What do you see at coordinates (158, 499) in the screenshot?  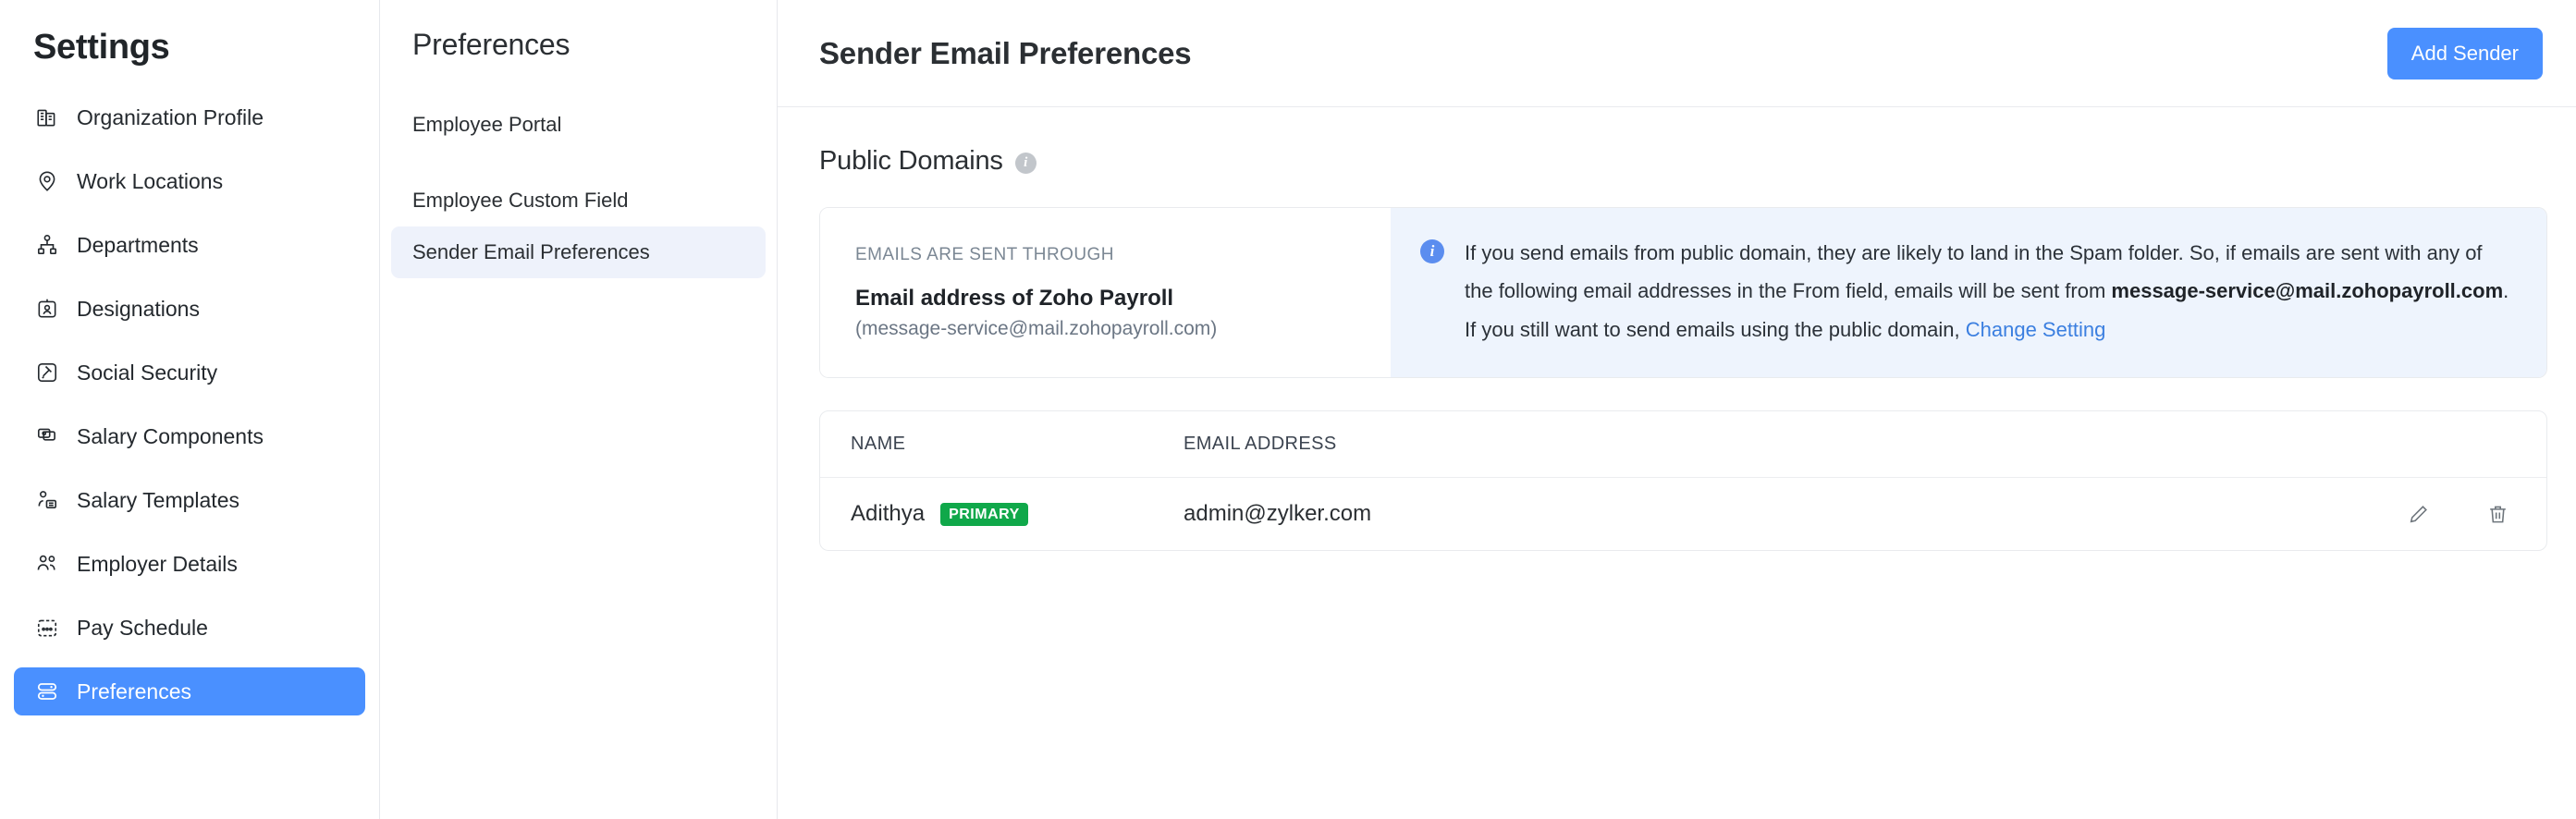 I see `sidebar-item-label: Salary Templates` at bounding box center [158, 499].